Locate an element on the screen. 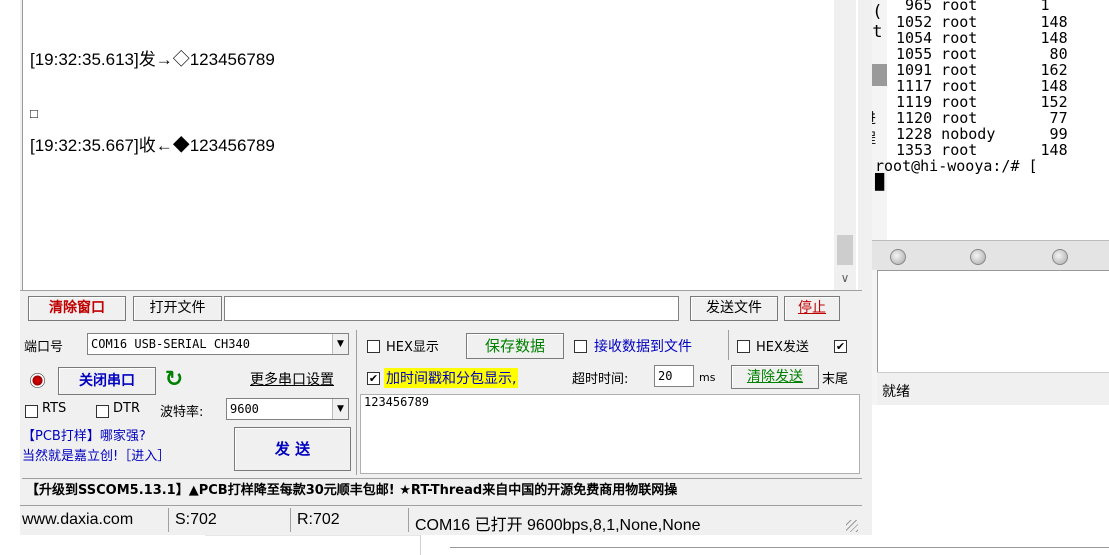 The height and width of the screenshot is (555, 1109). hex-send-label: HEX发送 is located at coordinates (782, 347).